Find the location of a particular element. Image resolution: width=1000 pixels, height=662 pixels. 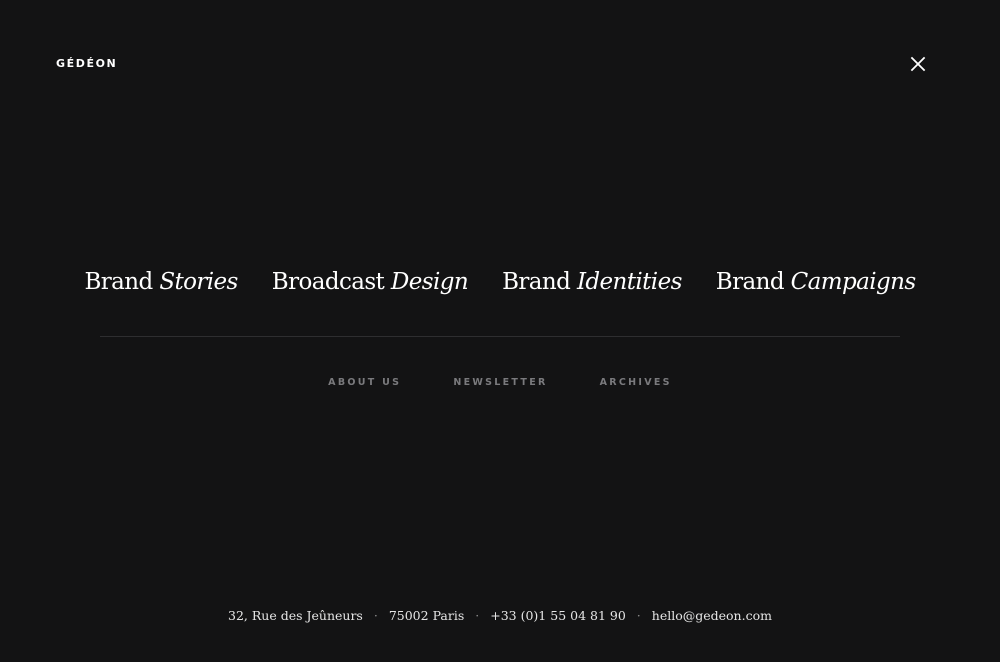

logo: GÉDÉON is located at coordinates (86, 64).